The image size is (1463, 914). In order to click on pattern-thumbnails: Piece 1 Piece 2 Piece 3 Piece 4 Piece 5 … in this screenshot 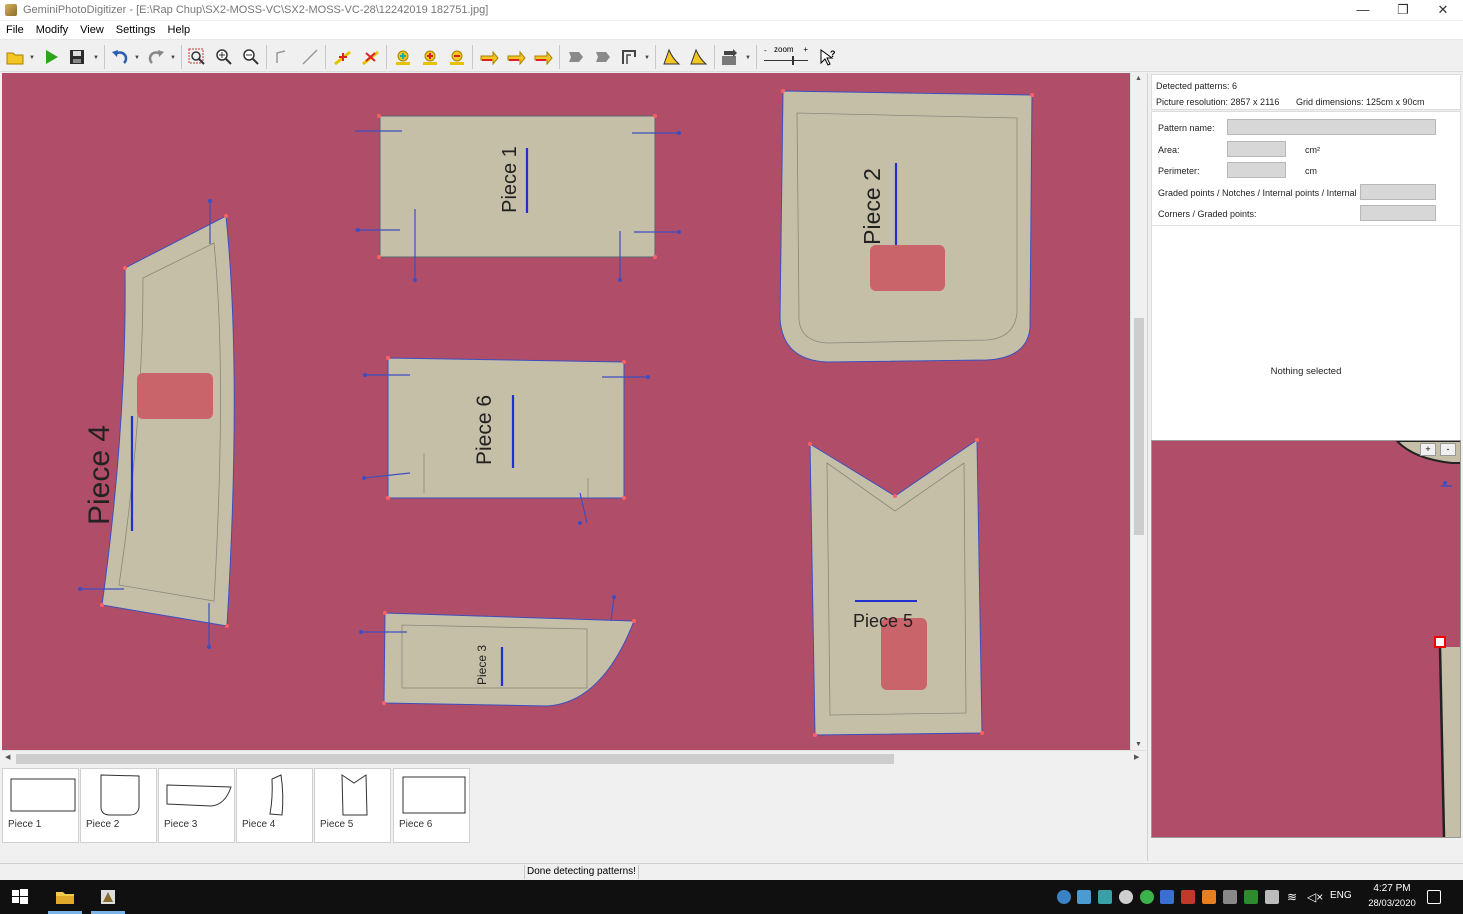, I will do `click(573, 814)`.